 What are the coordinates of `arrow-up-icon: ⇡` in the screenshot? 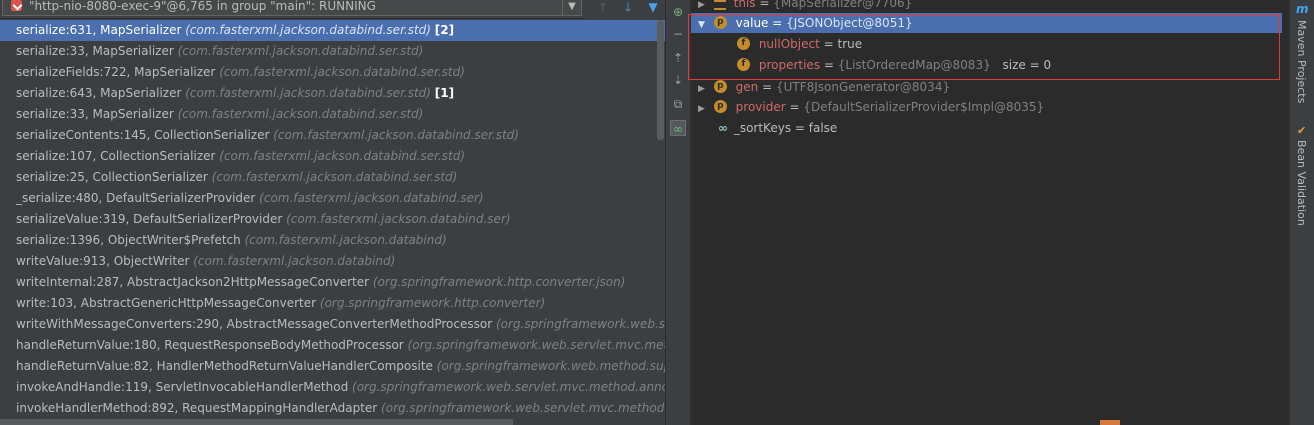 It's located at (678, 58).